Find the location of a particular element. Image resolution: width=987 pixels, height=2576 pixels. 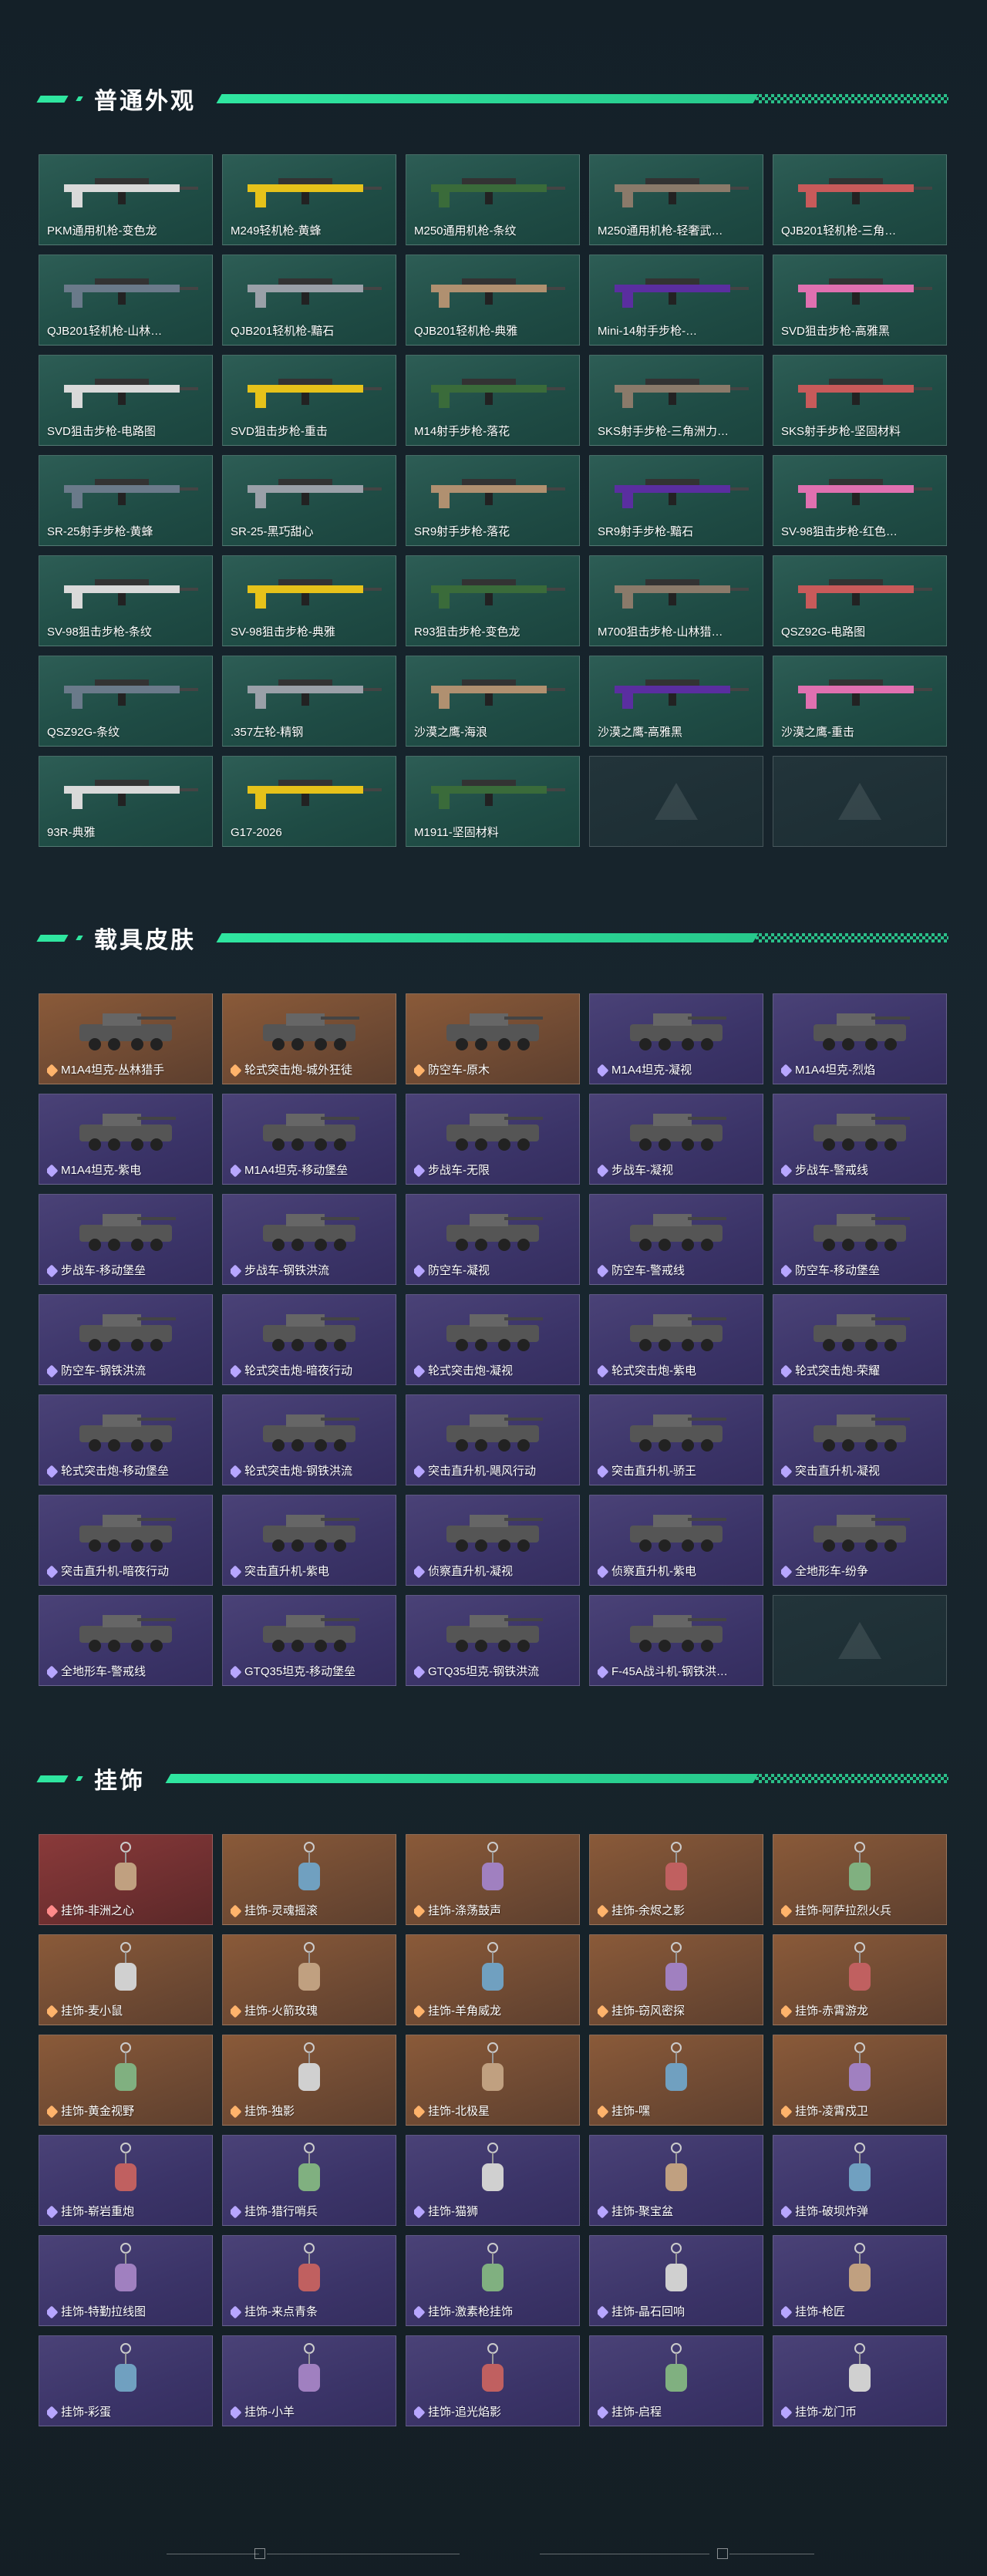

item-label: SVD狙击步枪-电路图 is located at coordinates (127, 431).